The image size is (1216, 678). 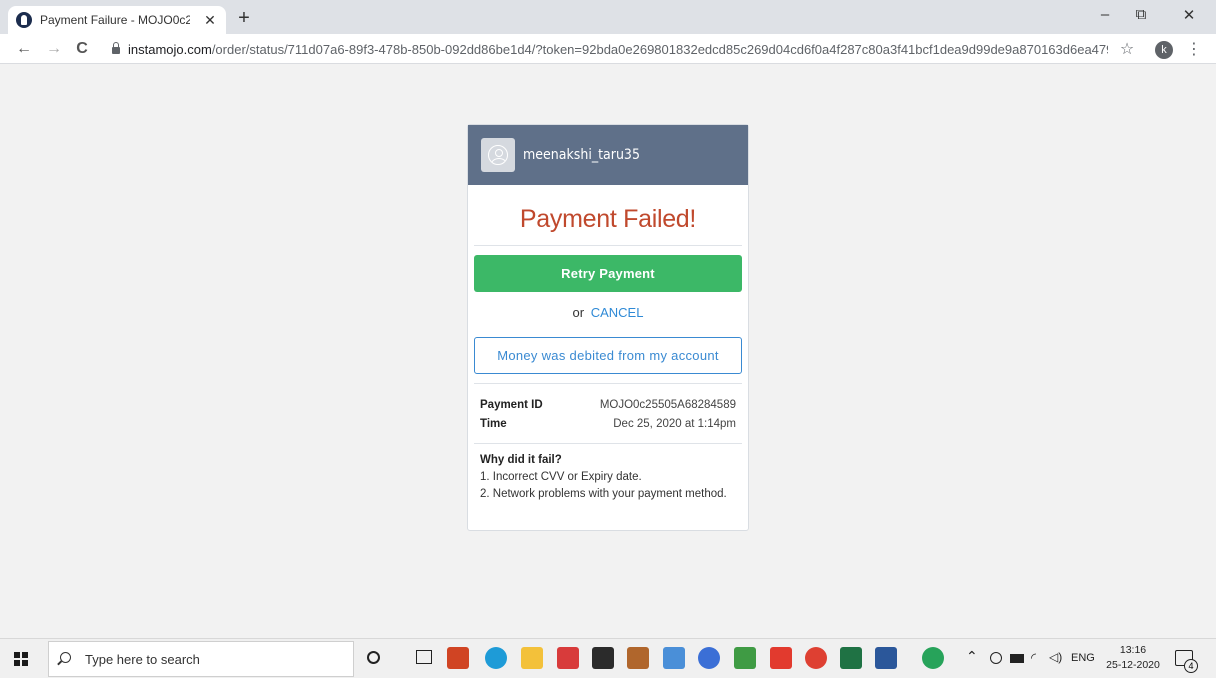 What do you see at coordinates (1133, 650) in the screenshot?
I see `clock-time: 13:16` at bounding box center [1133, 650].